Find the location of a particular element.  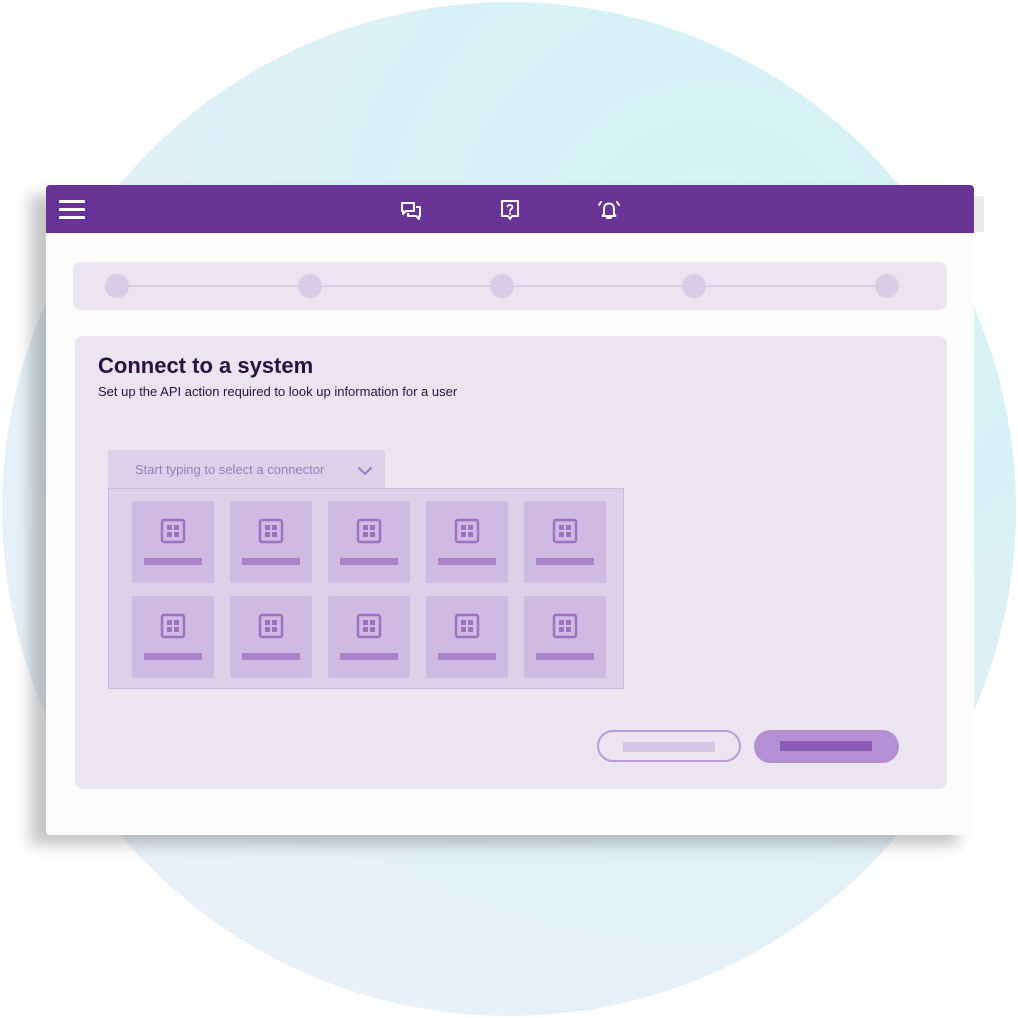

connector-search-placeholder: Start typing to select a connector is located at coordinates (230, 469).